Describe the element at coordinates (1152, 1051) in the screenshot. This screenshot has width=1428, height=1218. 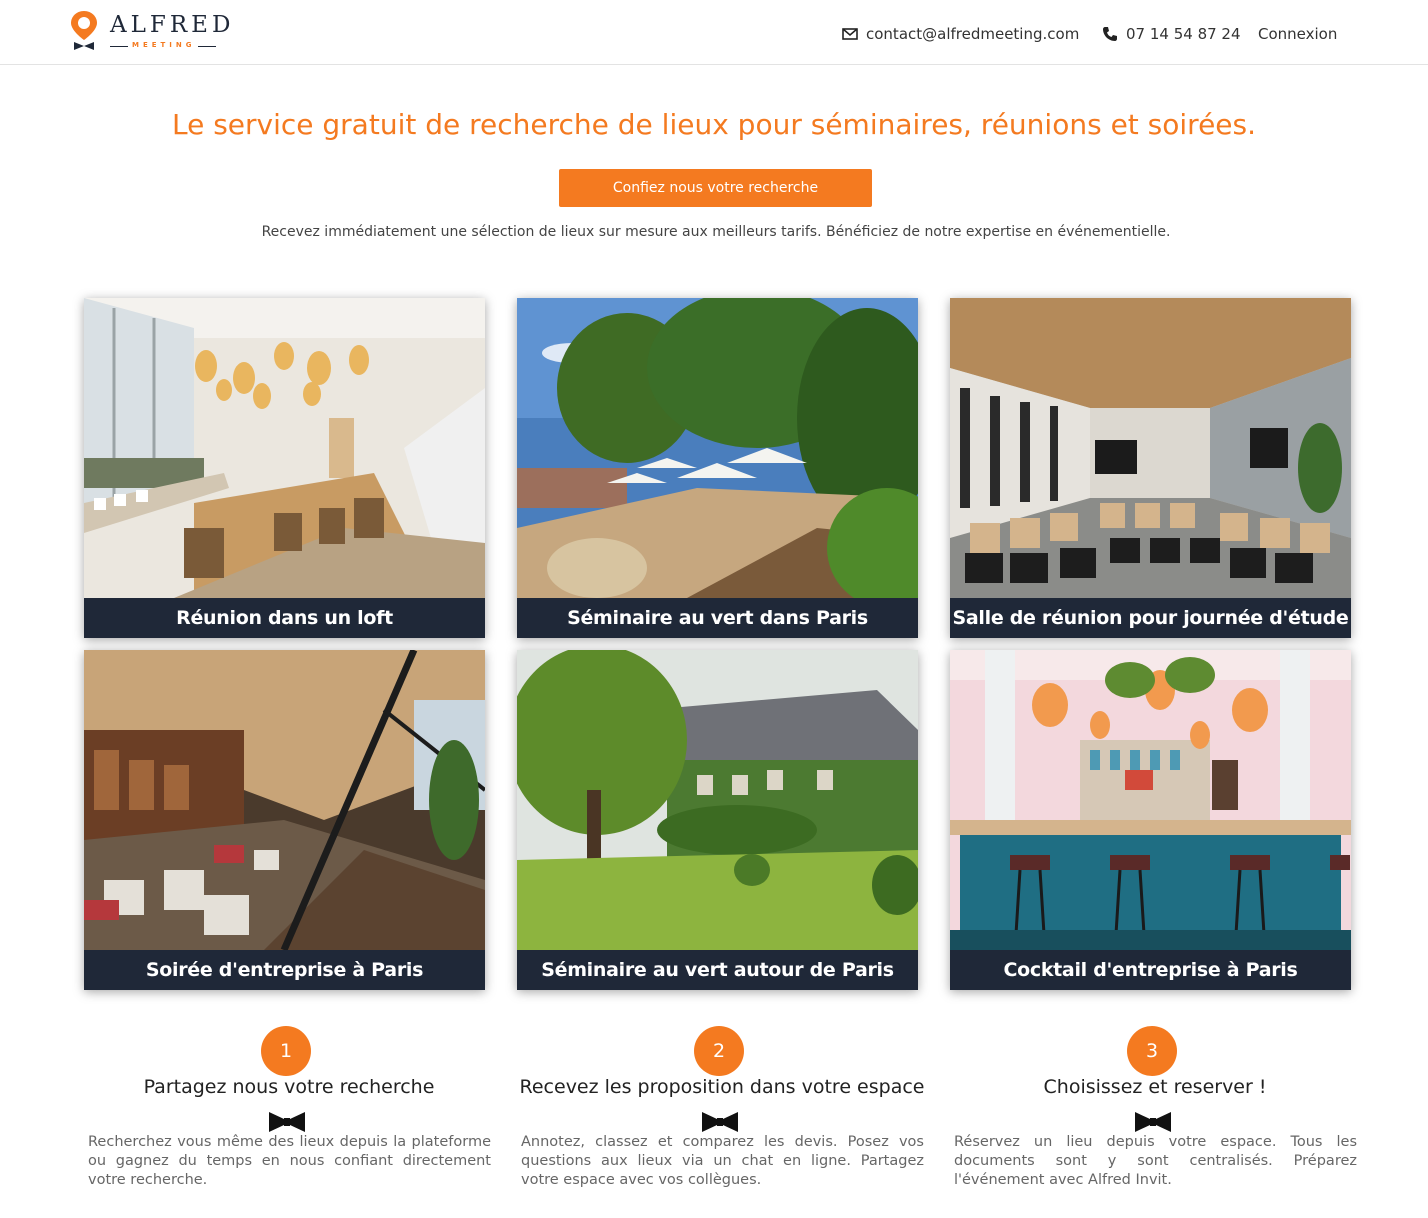
I see `step-number-badge: 3` at that location.